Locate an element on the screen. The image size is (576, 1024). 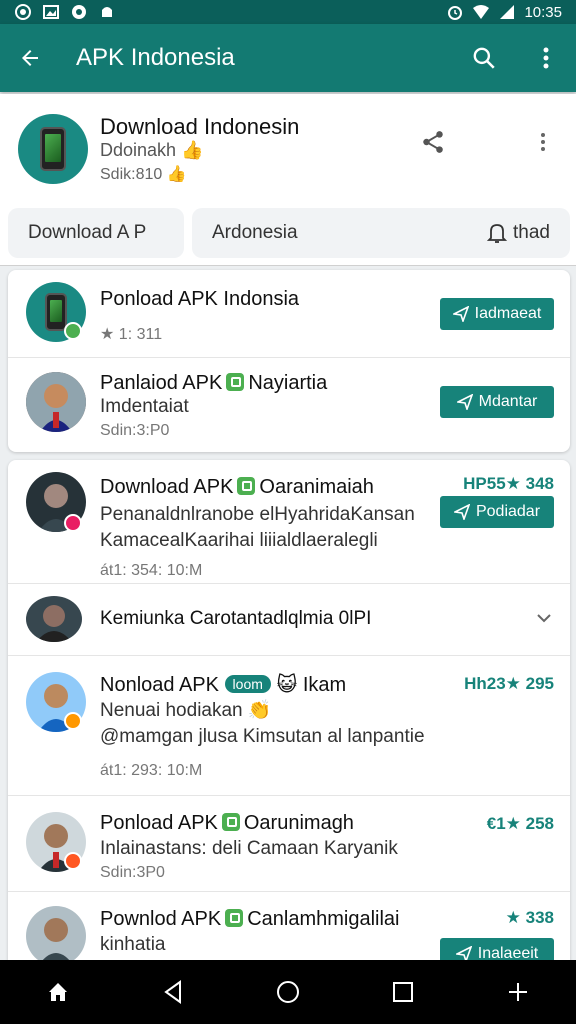
signal-icon is located at coordinates (507, 12).